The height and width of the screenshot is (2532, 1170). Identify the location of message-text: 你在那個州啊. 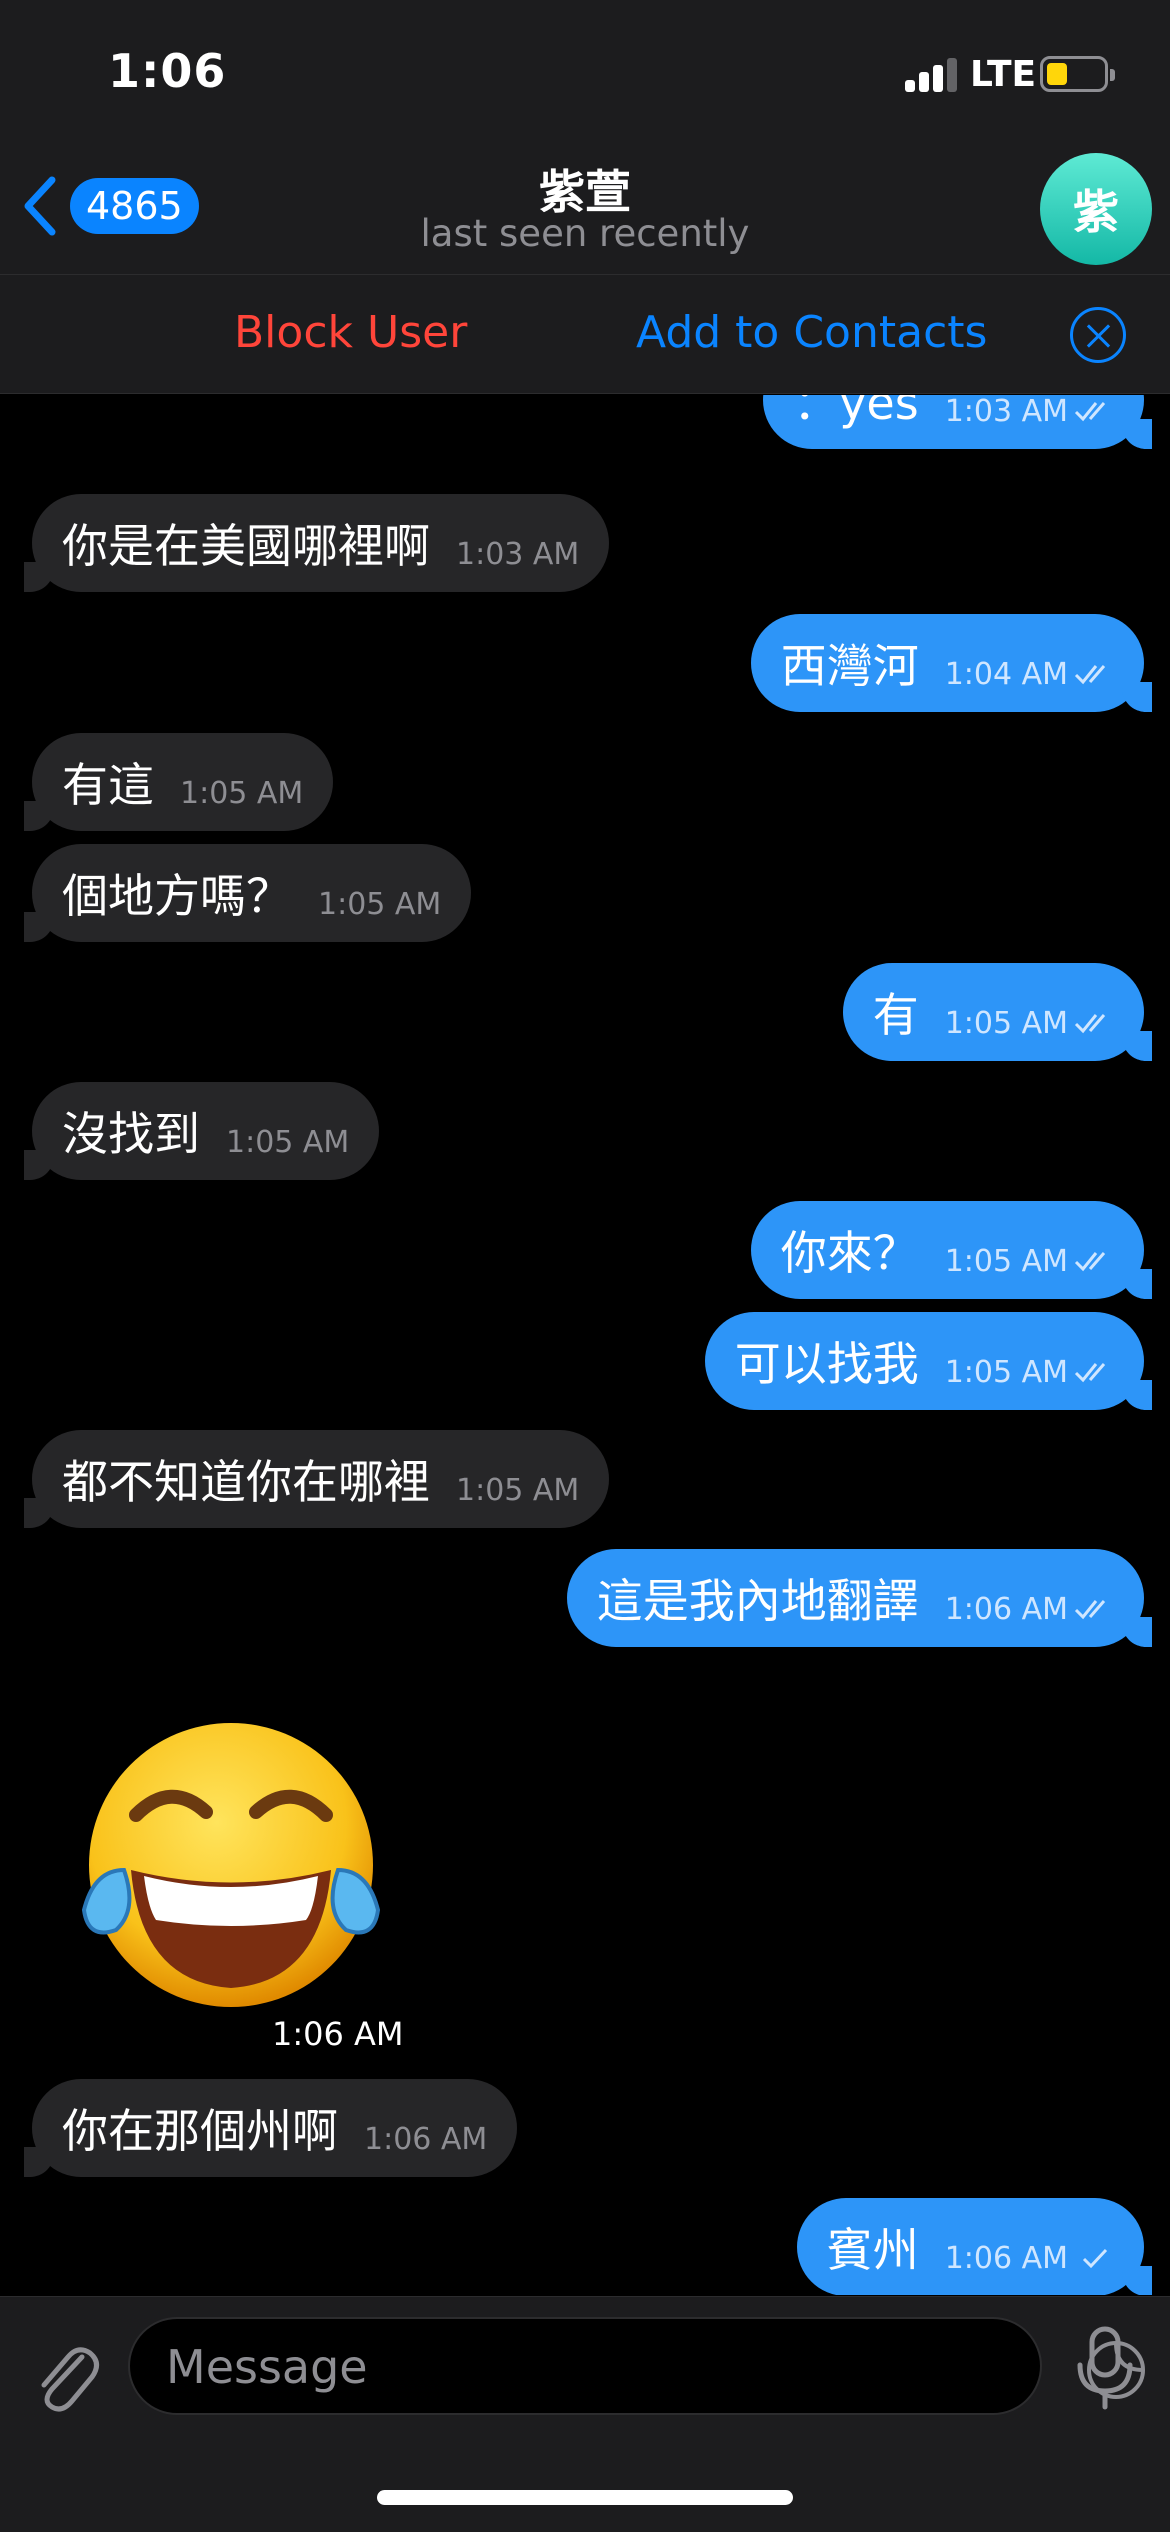
(200, 2131).